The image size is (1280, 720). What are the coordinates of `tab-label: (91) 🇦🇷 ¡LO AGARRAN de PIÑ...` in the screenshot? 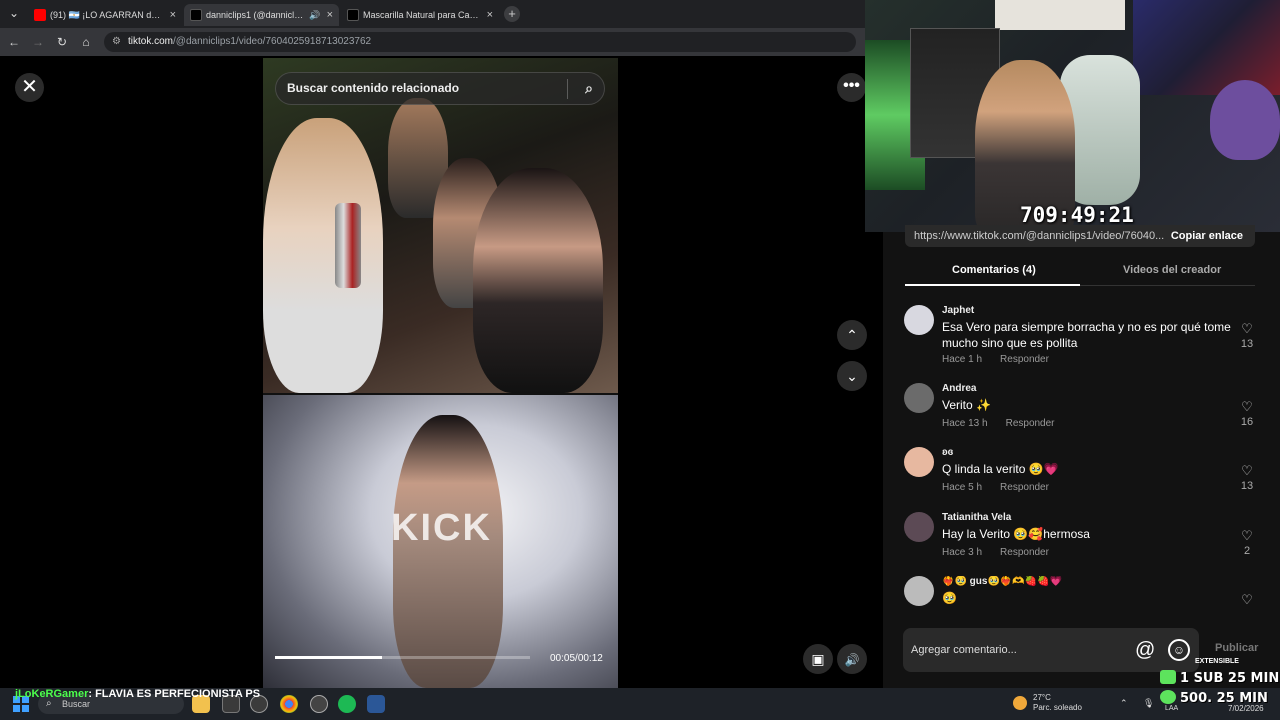 It's located at (107, 14).